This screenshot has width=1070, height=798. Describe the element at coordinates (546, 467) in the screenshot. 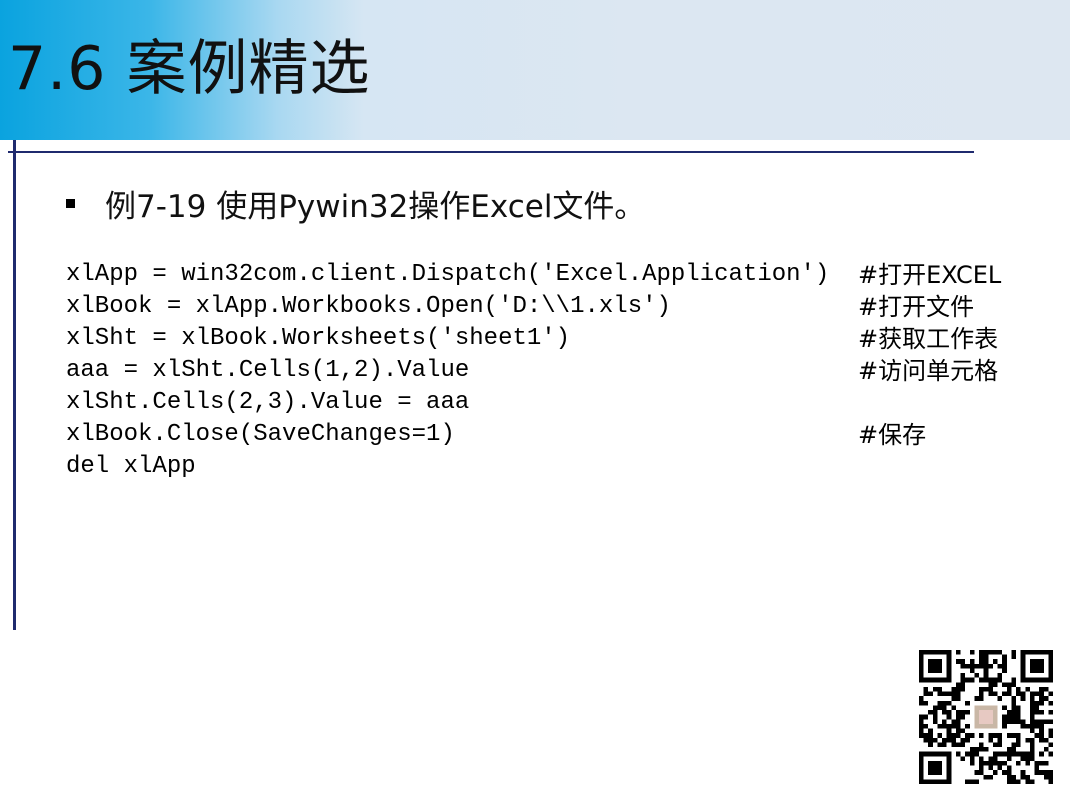

I see `code-line: del xlApp` at that location.